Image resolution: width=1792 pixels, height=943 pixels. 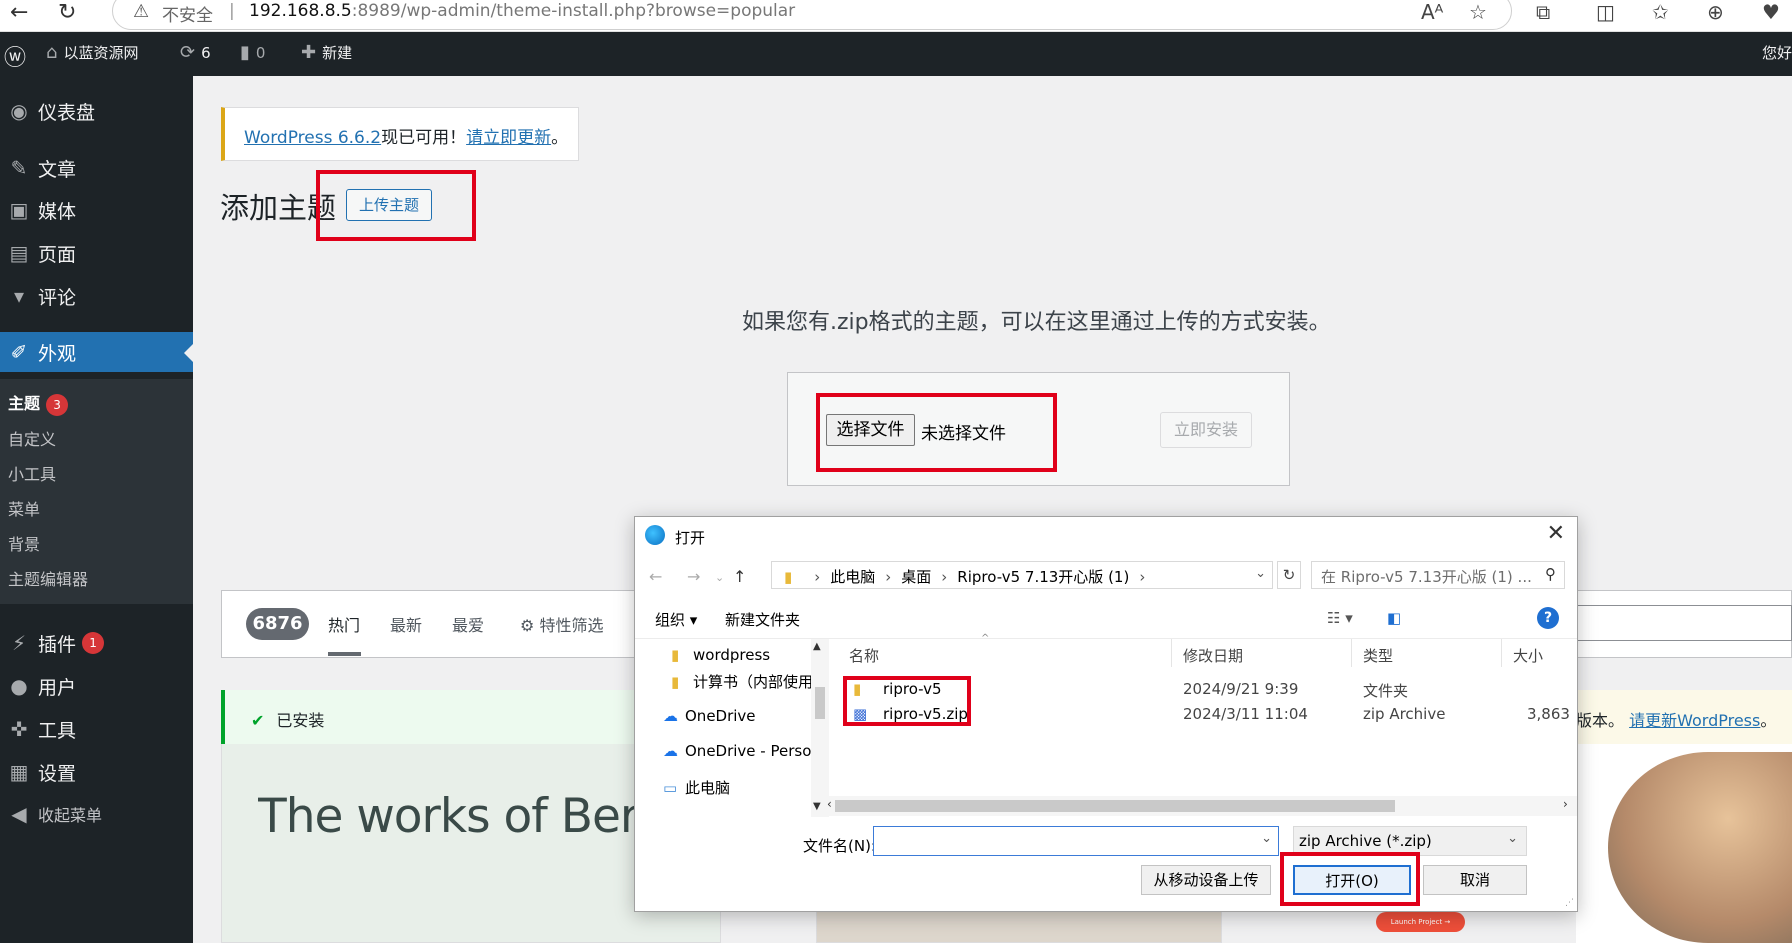 What do you see at coordinates (738, 751) in the screenshot?
I see `tree-item-onedrive-personal: ☁ OneDrive - Perso` at bounding box center [738, 751].